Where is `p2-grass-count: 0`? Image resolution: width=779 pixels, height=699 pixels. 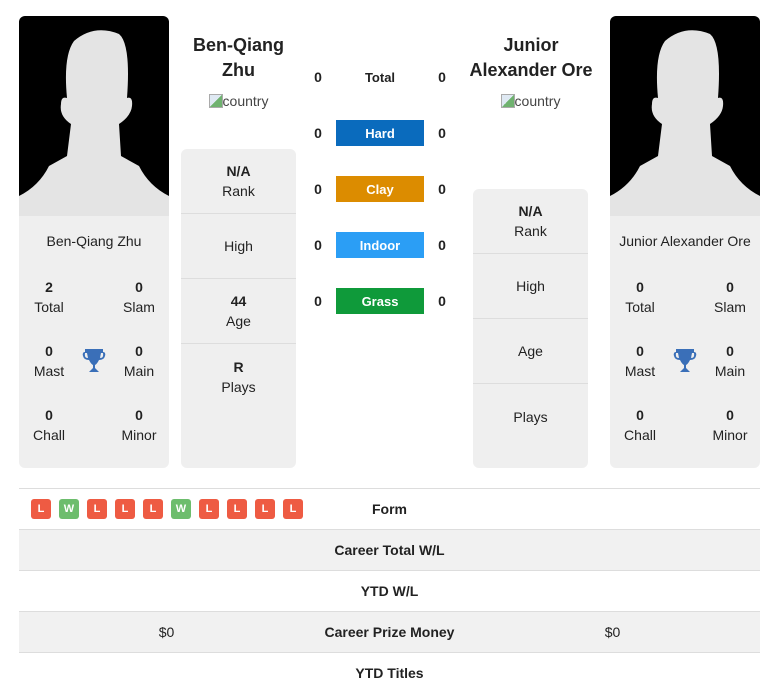 p2-grass-count: 0 is located at coordinates (442, 301).